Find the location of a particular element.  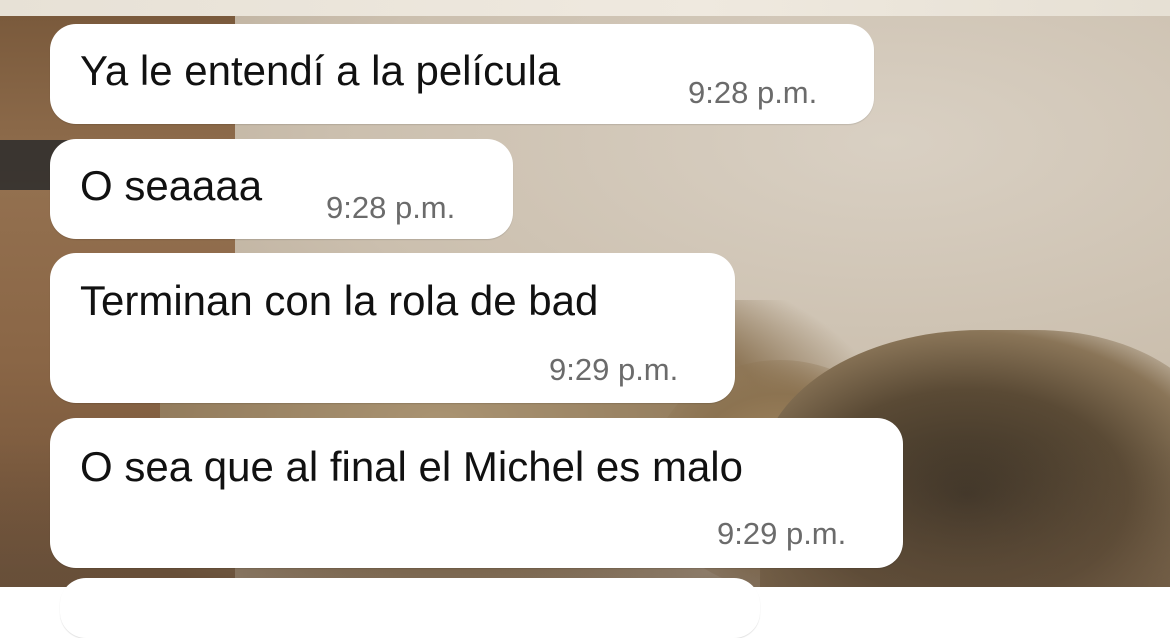

message-text: Ya le entendí a la película is located at coordinates (320, 70).